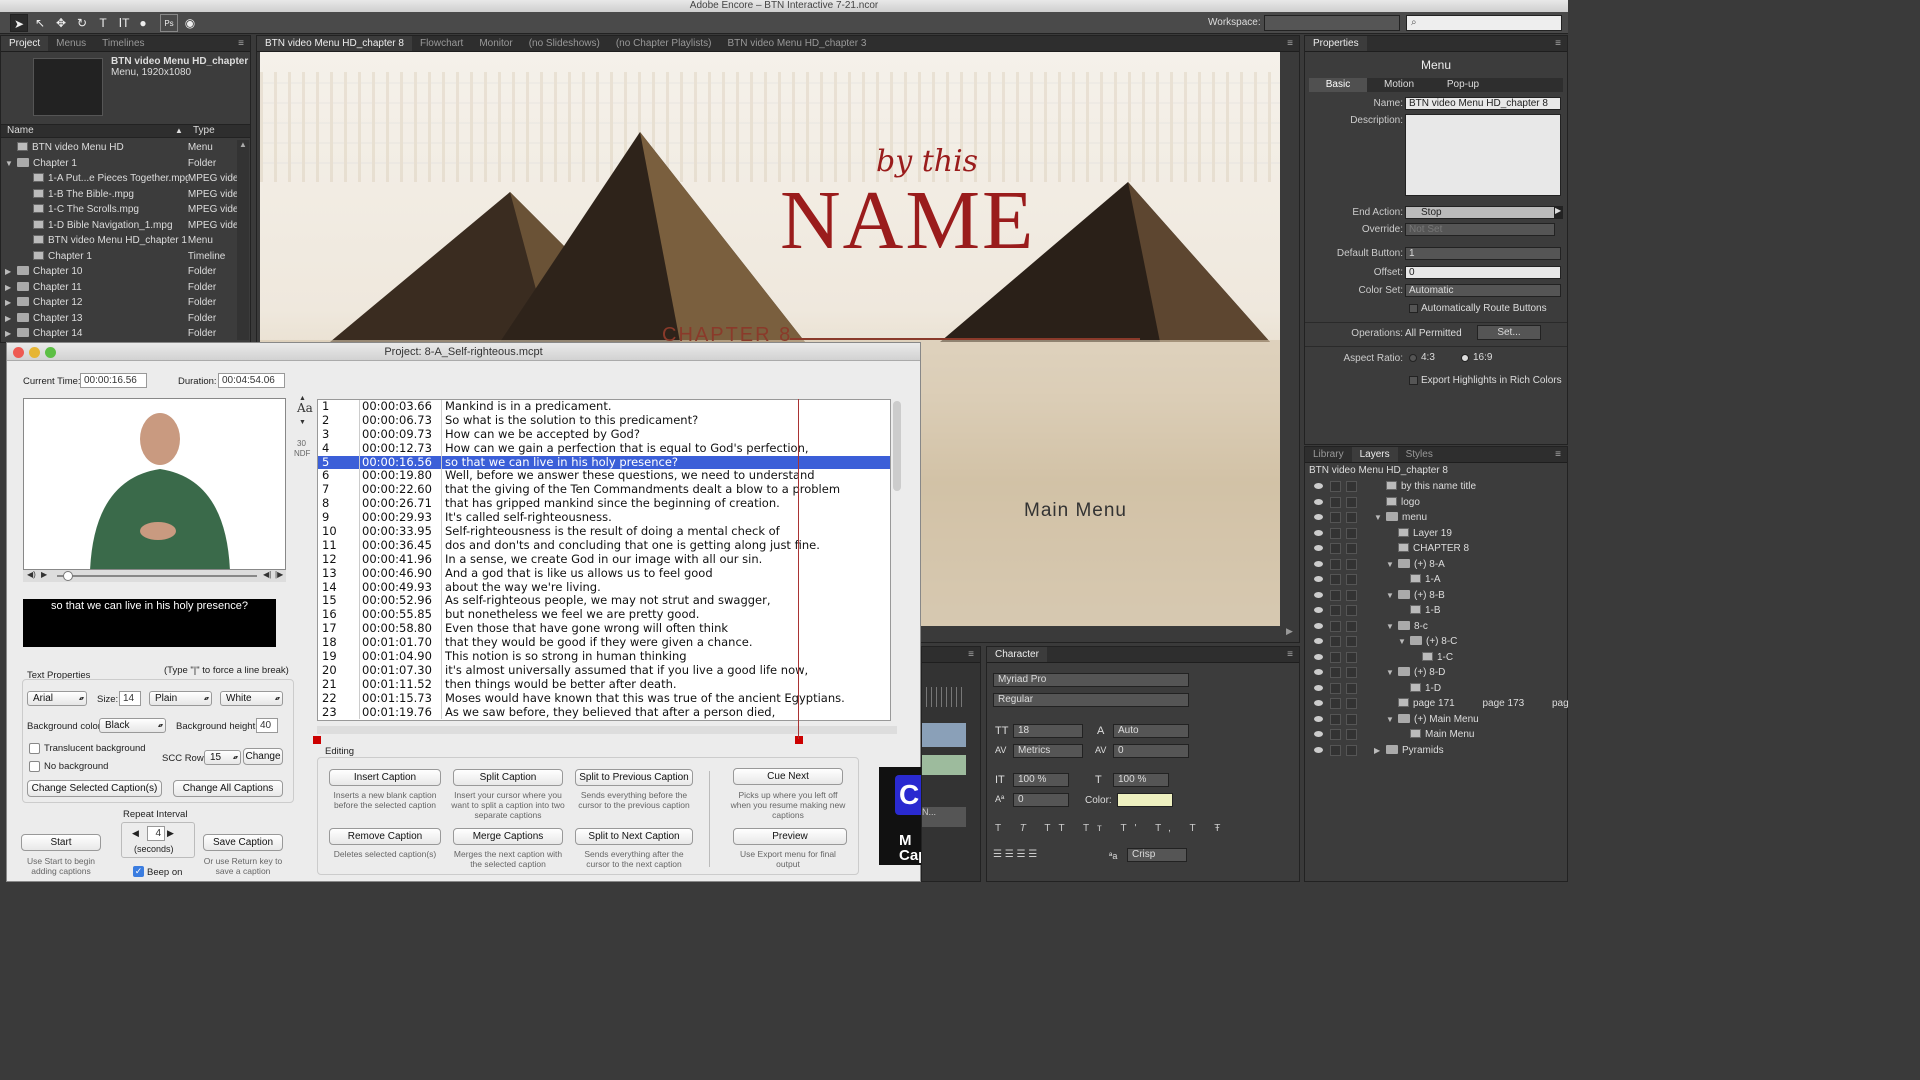  I want to click on project-item: ▶ Chapter 12 Folder, so click(121, 303).